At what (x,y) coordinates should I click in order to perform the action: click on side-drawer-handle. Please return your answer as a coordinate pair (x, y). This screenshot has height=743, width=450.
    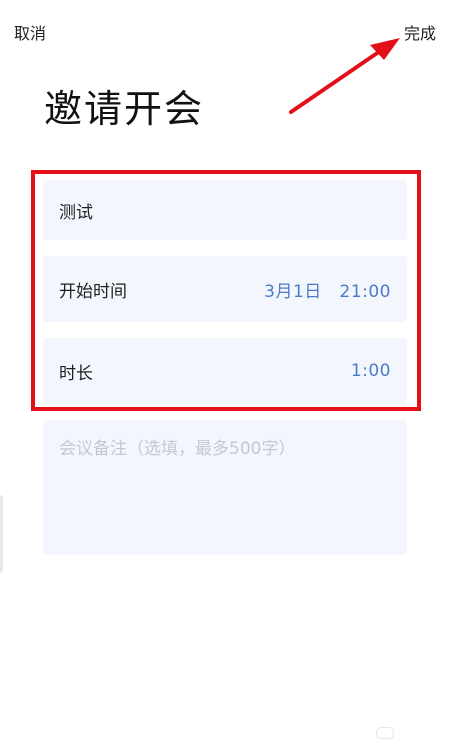
    Looking at the image, I should click on (1, 534).